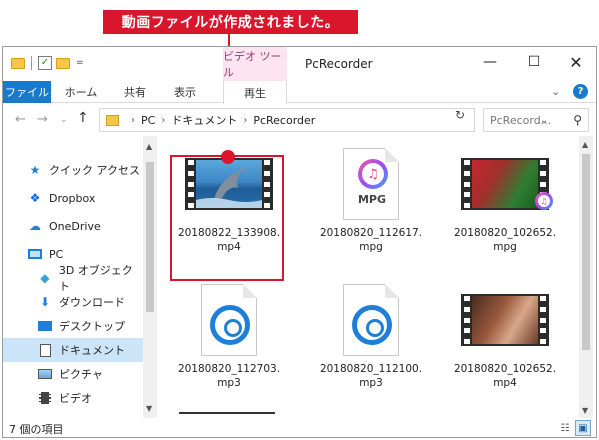  I want to click on status-bar: 7 個の項目 ☷ ▣, so click(299, 427).